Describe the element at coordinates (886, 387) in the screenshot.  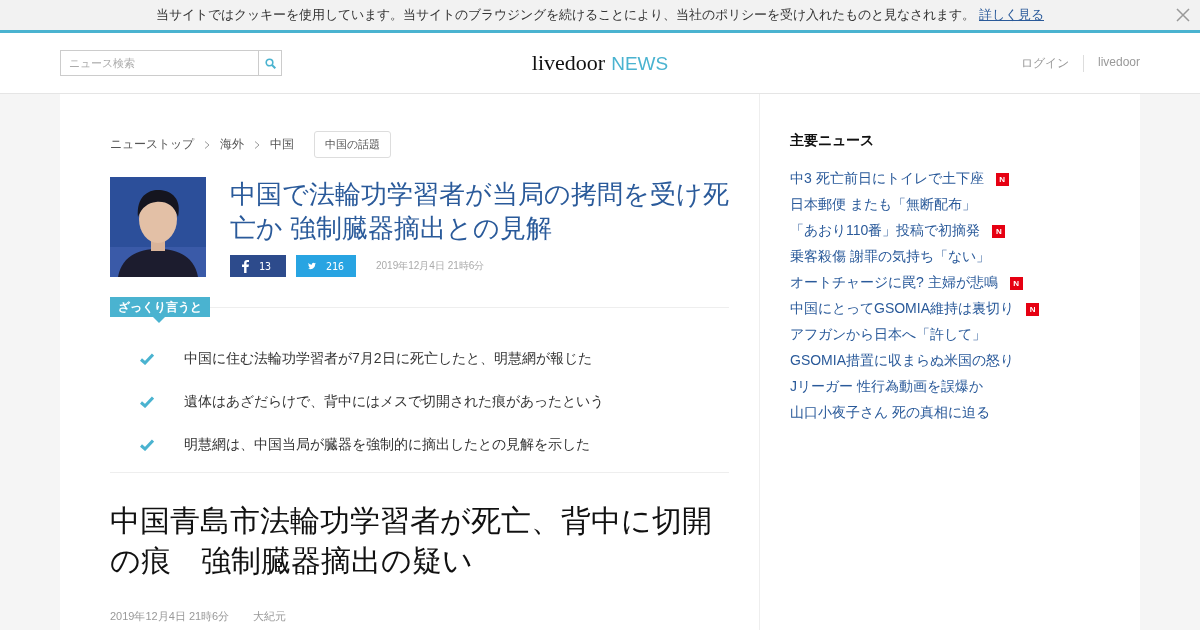
I see `news-link: Jリーガー 性行為動画を誤爆か` at that location.